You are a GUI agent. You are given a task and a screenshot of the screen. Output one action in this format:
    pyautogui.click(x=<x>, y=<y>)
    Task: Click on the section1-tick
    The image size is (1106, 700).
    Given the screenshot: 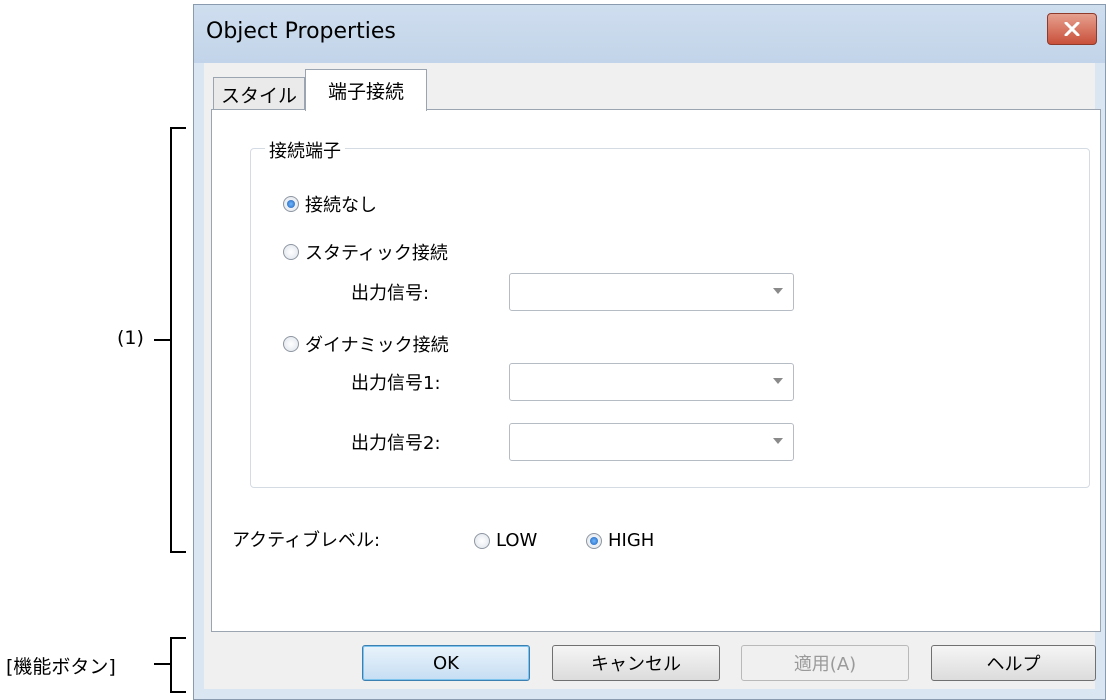 What is the action you would take?
    pyautogui.click(x=162, y=340)
    